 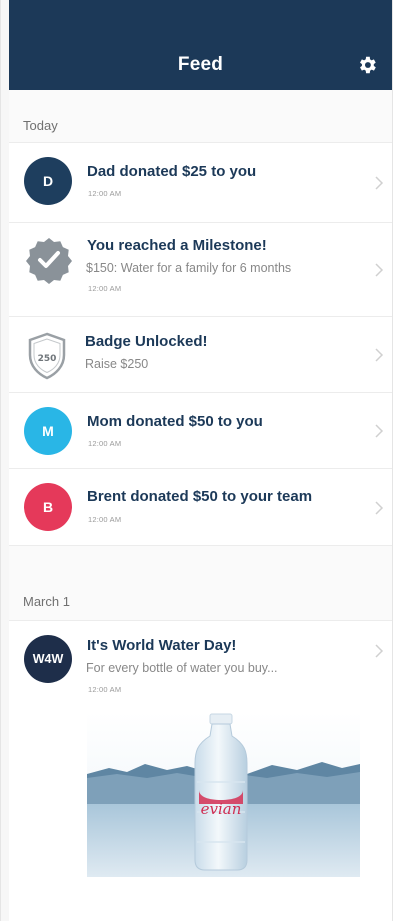 What do you see at coordinates (189, 268) in the screenshot?
I see `item-subtitle: $150: Water for a family for 6 months` at bounding box center [189, 268].